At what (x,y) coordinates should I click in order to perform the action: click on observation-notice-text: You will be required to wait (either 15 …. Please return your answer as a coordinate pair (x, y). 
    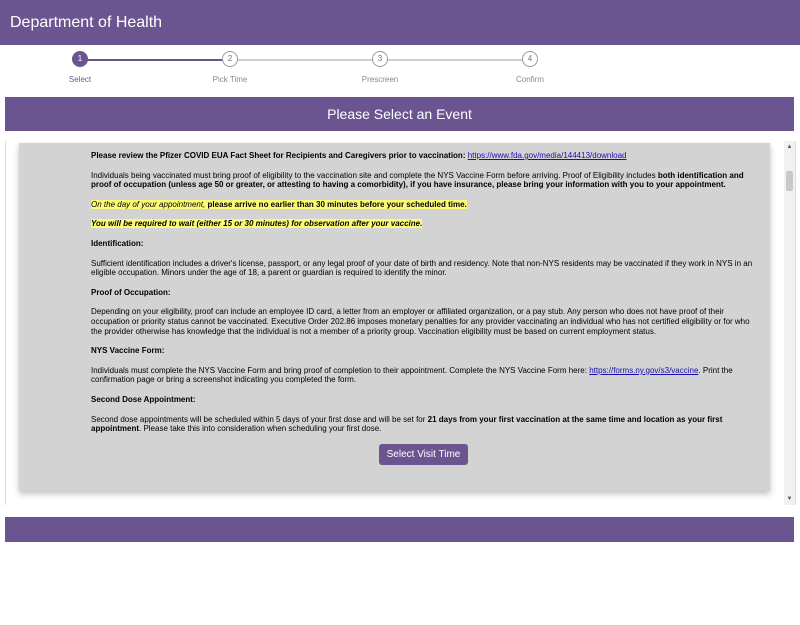
    Looking at the image, I should click on (257, 224).